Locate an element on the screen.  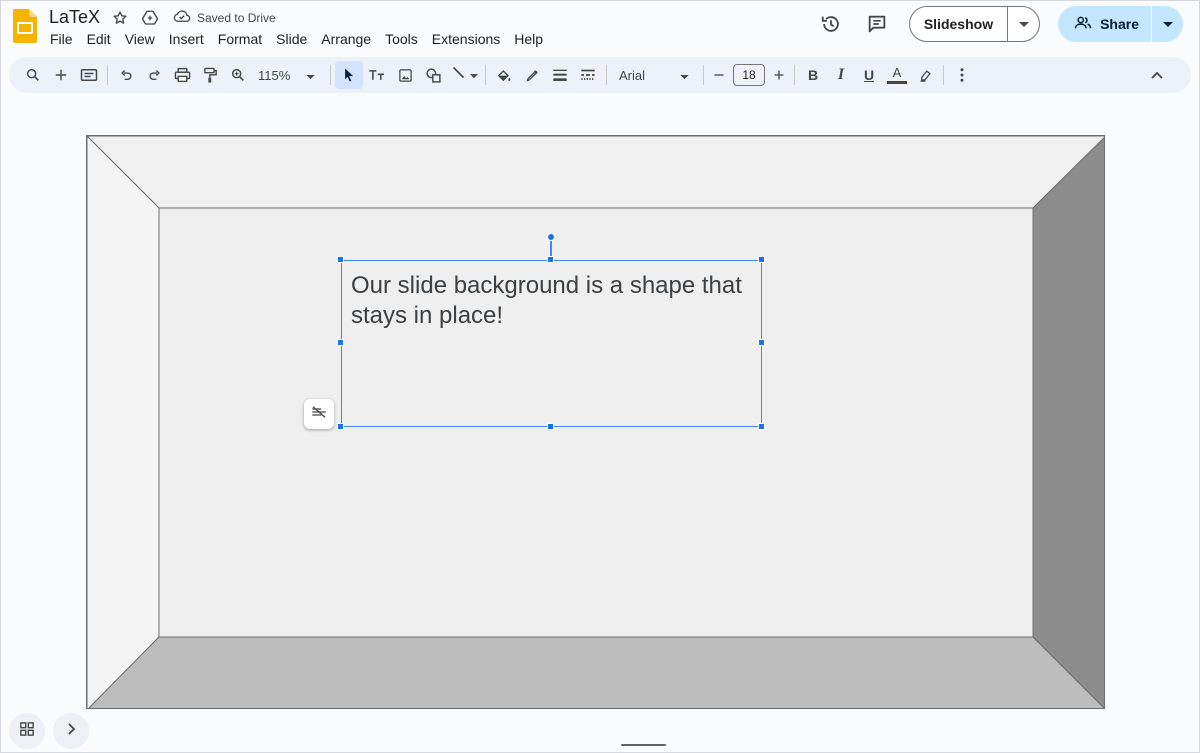
zoom-select: 115% is located at coordinates (289, 75).